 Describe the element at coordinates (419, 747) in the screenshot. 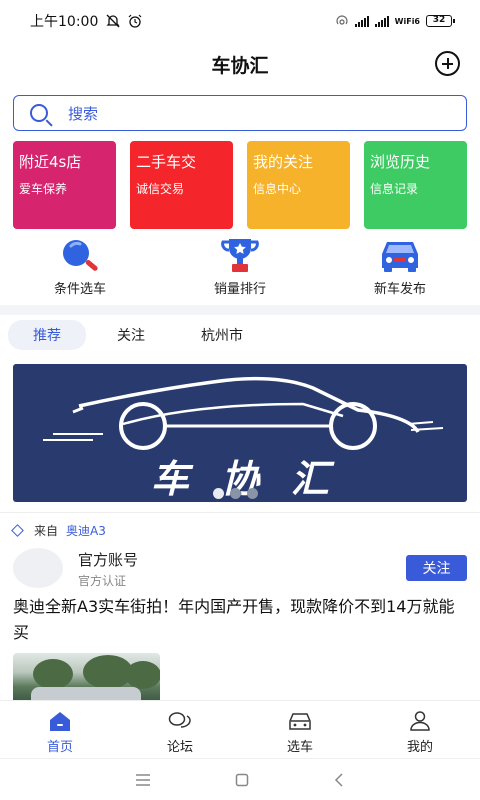

I see `nav-label: 我的` at that location.